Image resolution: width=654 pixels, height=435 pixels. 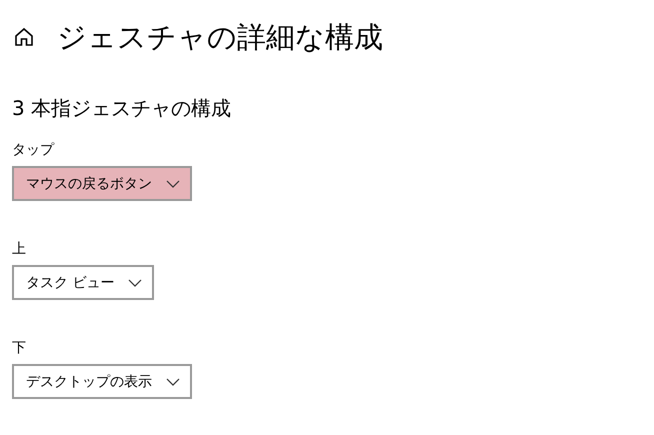 What do you see at coordinates (102, 381) in the screenshot?
I see `dropdown: デスクトップの表示` at bounding box center [102, 381].